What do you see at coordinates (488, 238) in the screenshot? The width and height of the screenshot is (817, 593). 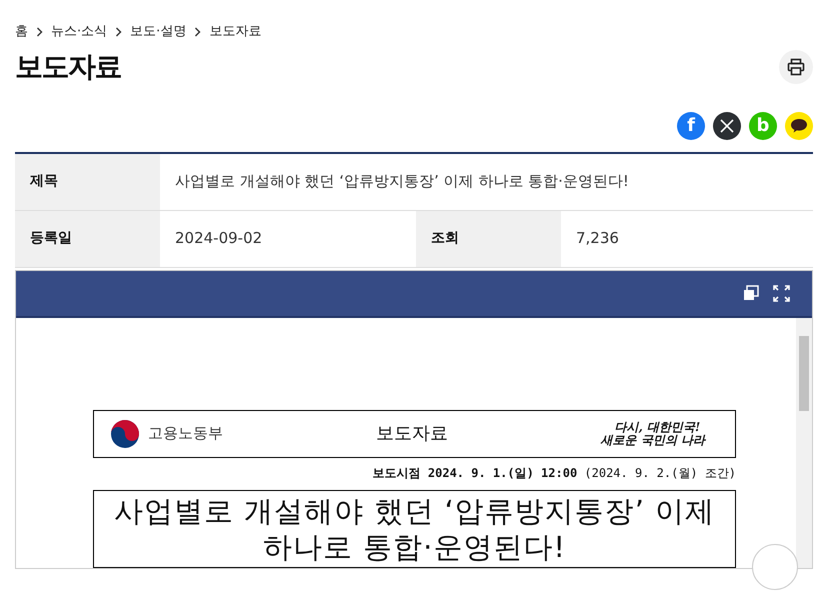 I see `field-label: 조회` at bounding box center [488, 238].